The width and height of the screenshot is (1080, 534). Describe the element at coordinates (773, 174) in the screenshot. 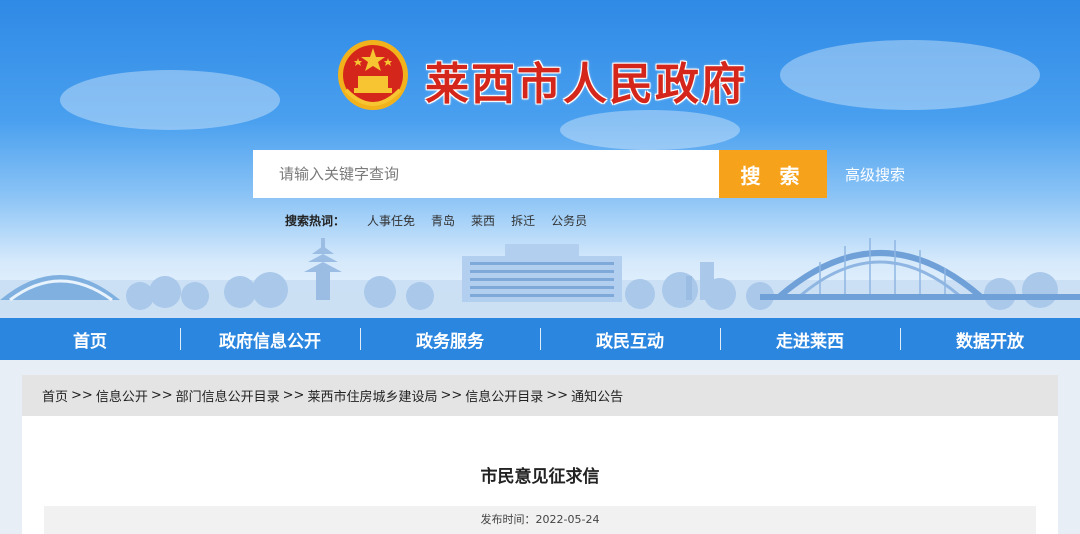

I see `search-button: 搜 索` at that location.